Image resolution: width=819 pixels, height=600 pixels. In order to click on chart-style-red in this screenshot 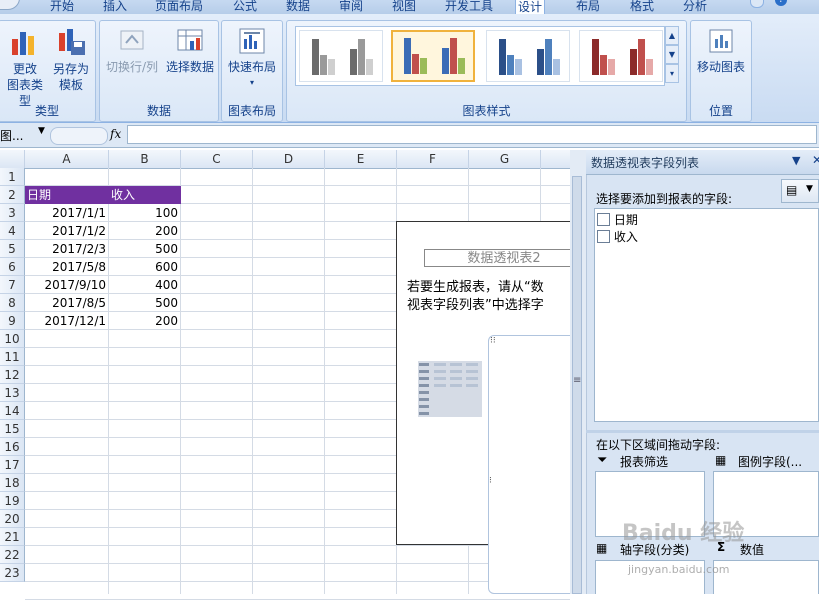, I will do `click(621, 56)`.